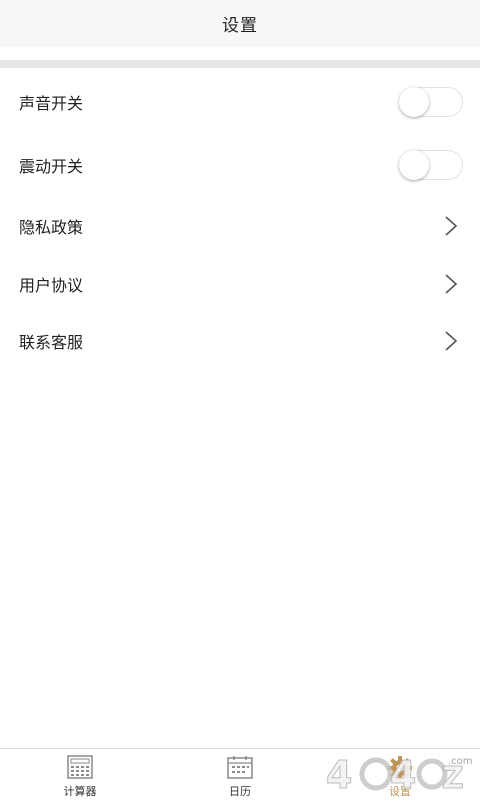 The height and width of the screenshot is (801, 480). Describe the element at coordinates (51, 342) in the screenshot. I see `customer-service-label: 联系客服` at that location.